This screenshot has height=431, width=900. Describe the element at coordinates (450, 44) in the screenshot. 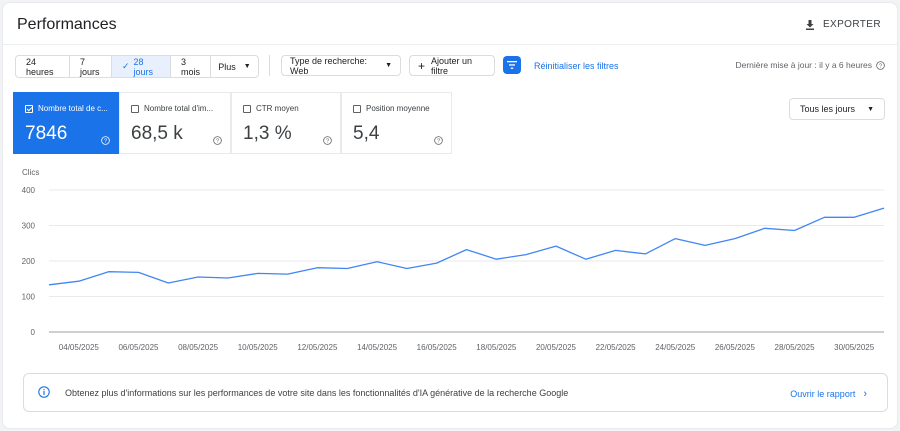

I see `header-divider` at that location.